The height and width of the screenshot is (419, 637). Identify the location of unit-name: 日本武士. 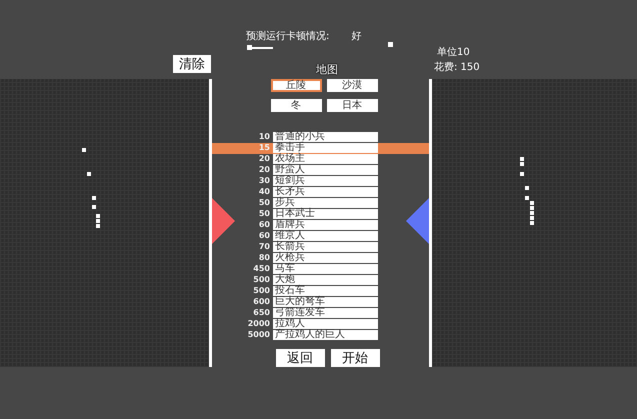
(325, 214).